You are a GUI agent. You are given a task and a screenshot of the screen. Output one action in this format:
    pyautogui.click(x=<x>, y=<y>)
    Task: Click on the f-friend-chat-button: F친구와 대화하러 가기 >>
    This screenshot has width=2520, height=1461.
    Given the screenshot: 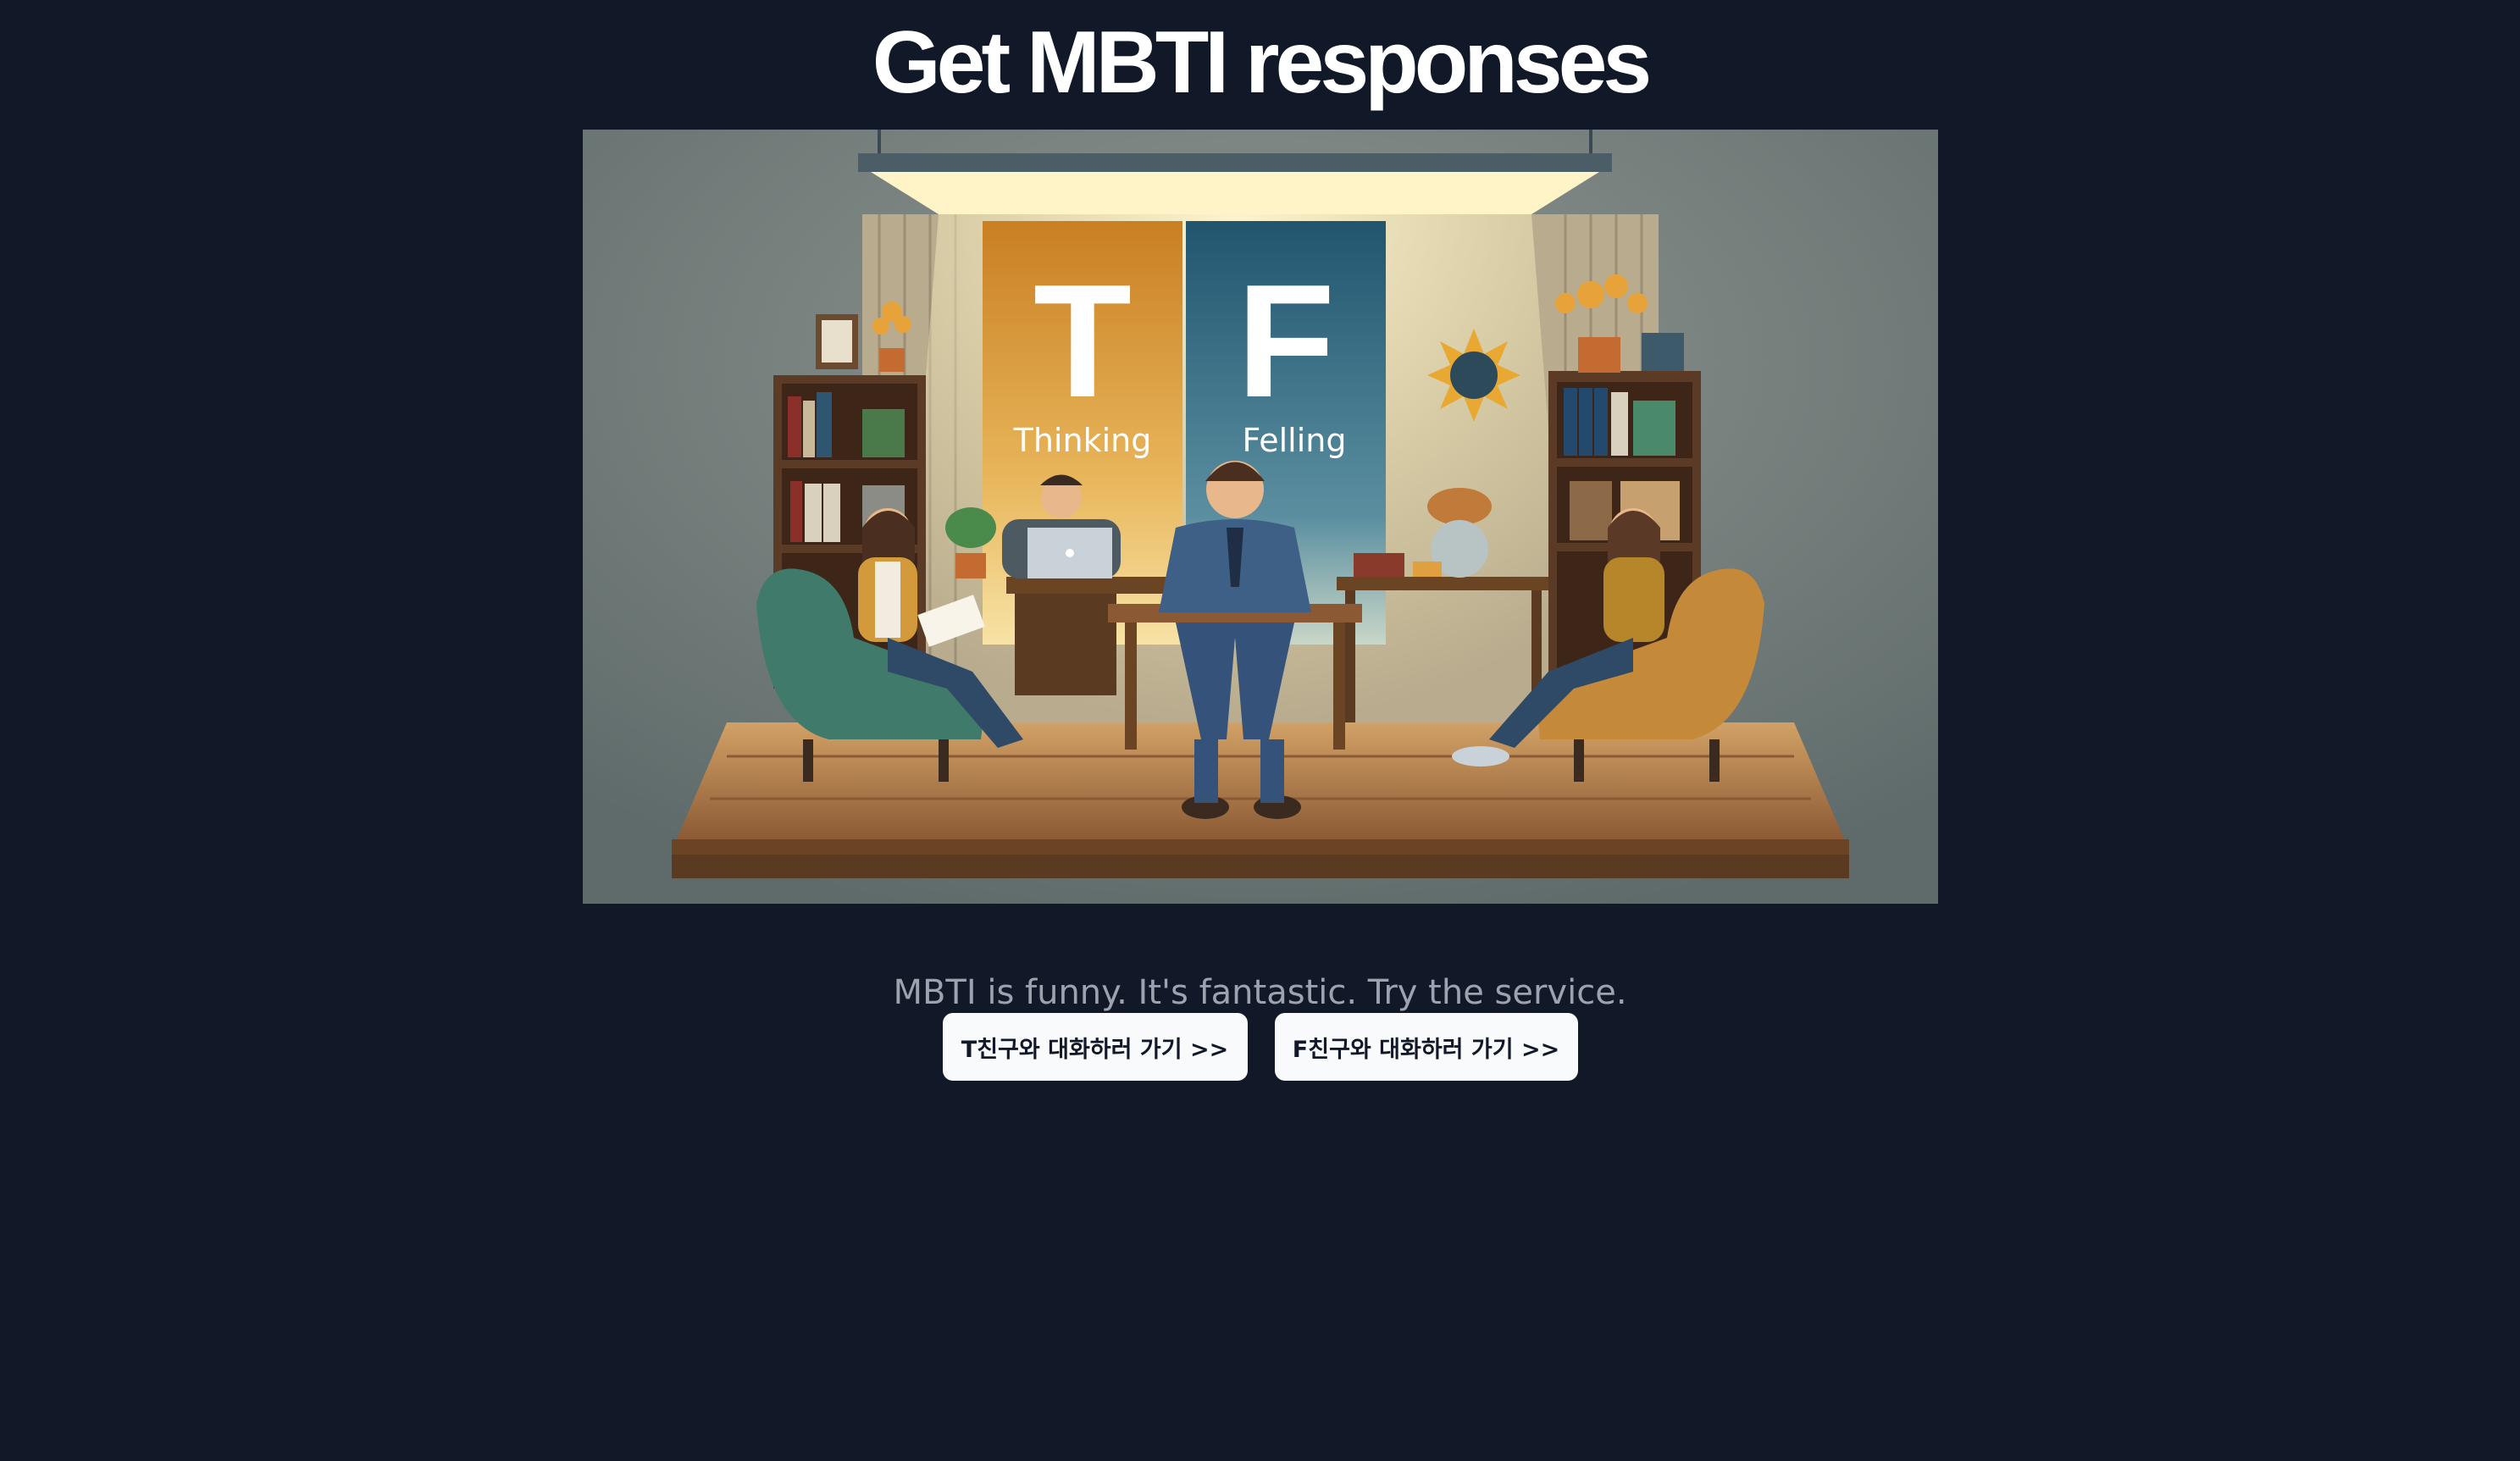 What is the action you would take?
    pyautogui.click(x=1426, y=1047)
    